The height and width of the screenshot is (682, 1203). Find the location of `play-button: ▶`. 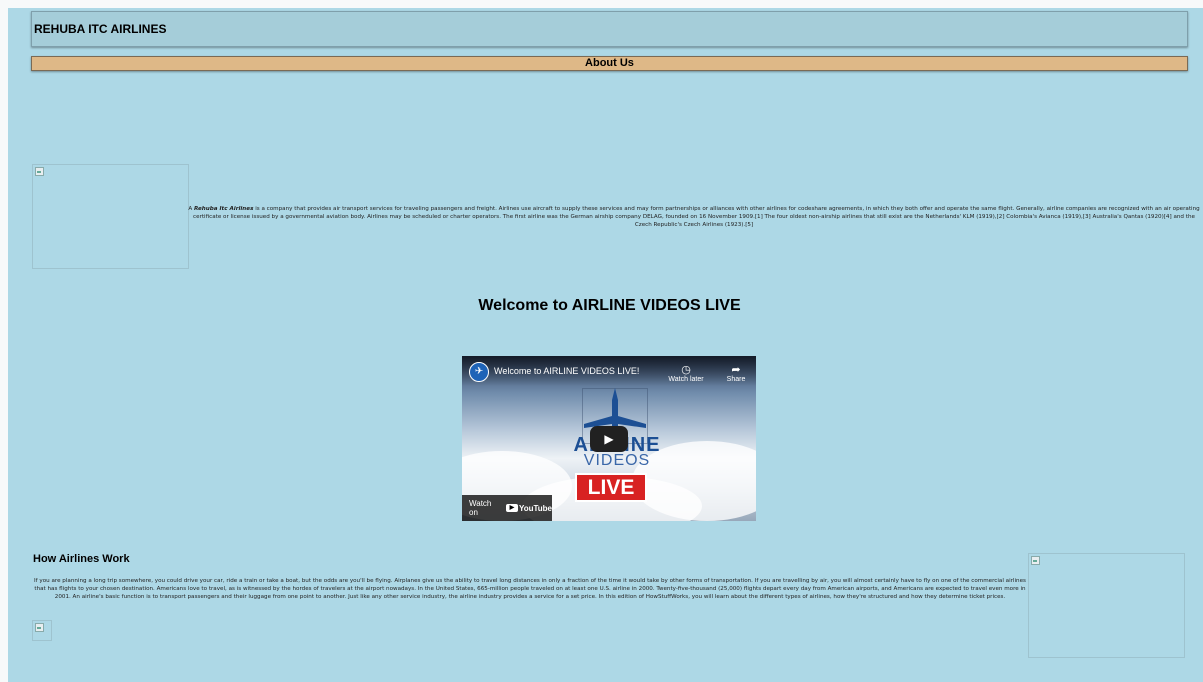

play-button: ▶ is located at coordinates (609, 439).